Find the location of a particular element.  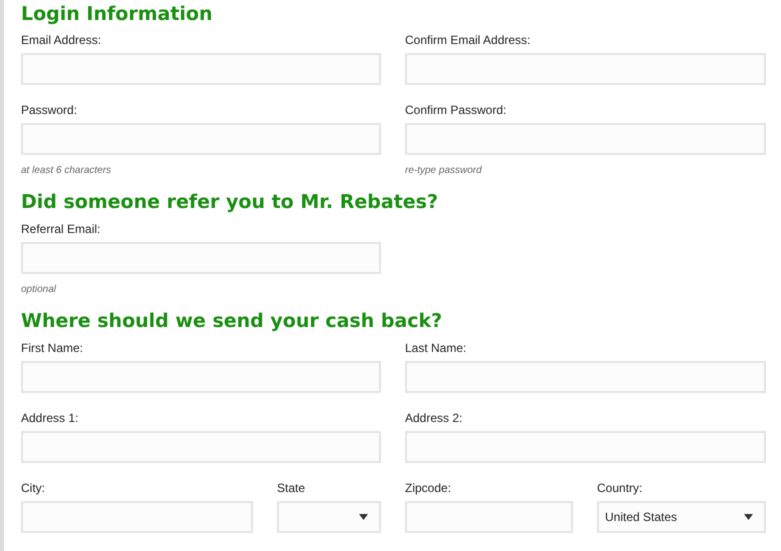

field-label: Zipcode: is located at coordinates (428, 488).